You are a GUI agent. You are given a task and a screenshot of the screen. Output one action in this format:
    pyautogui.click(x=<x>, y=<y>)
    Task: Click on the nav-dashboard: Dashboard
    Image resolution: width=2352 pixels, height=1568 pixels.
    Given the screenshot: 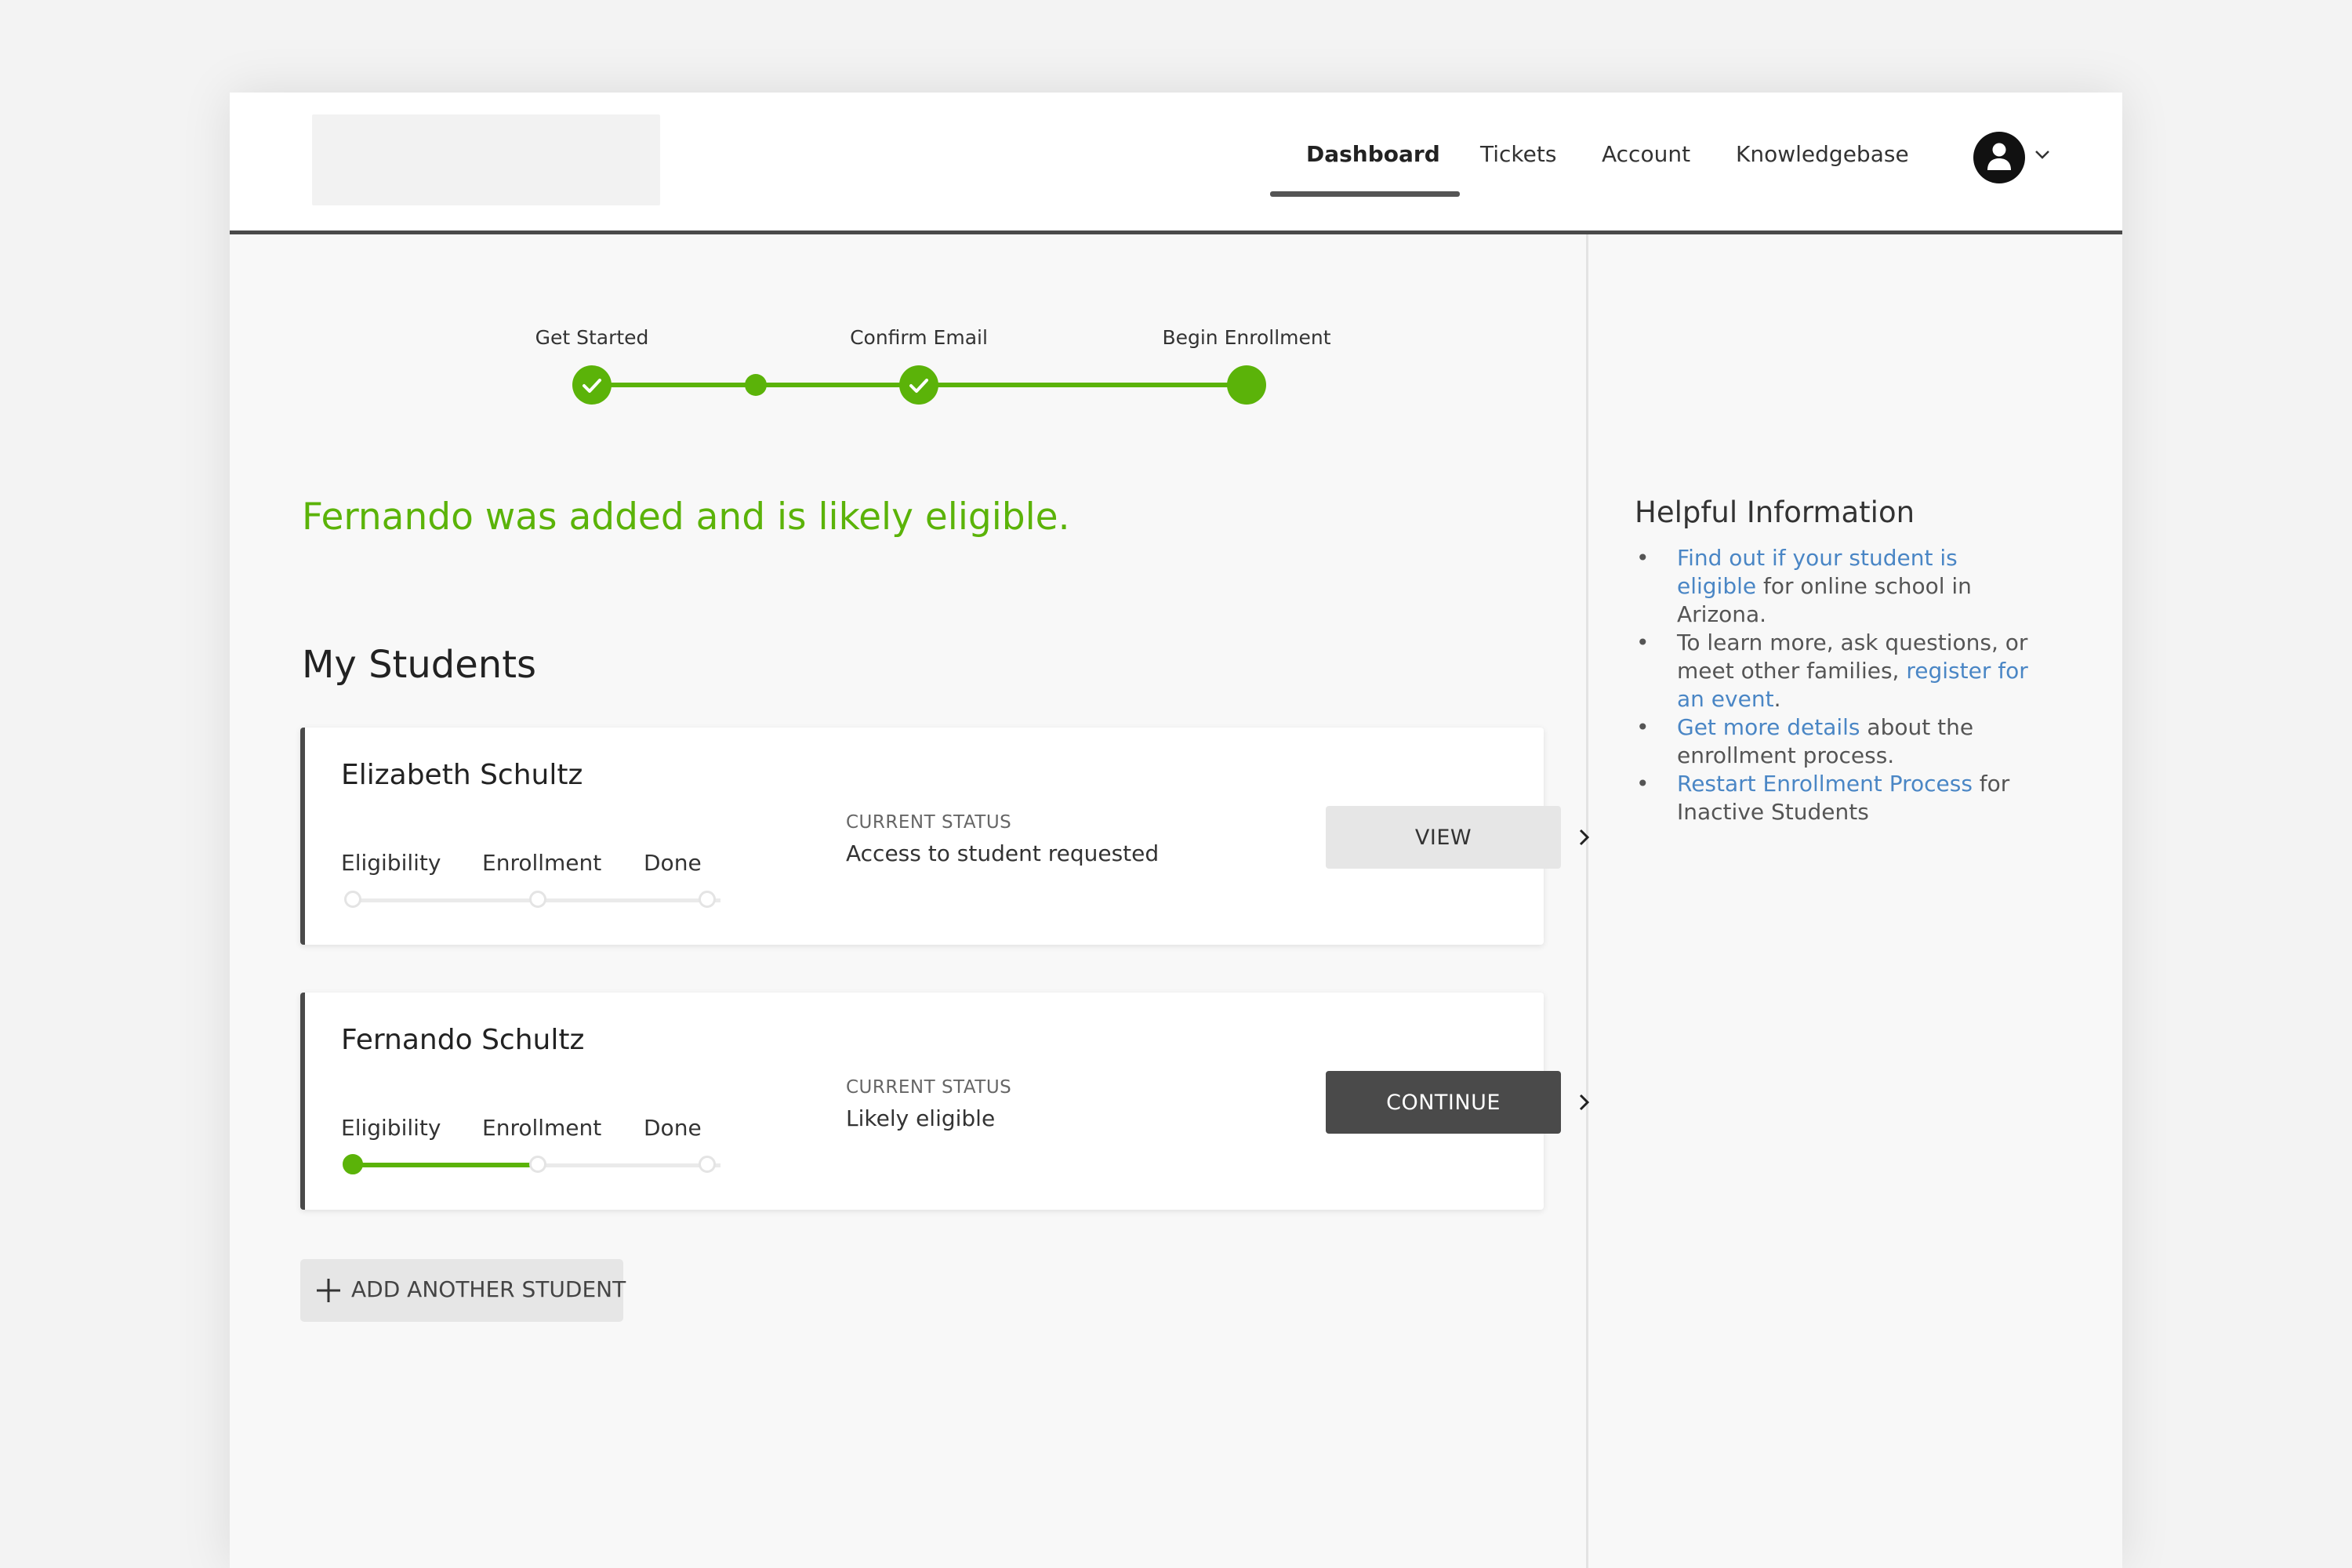 What is the action you would take?
    pyautogui.click(x=1373, y=154)
    